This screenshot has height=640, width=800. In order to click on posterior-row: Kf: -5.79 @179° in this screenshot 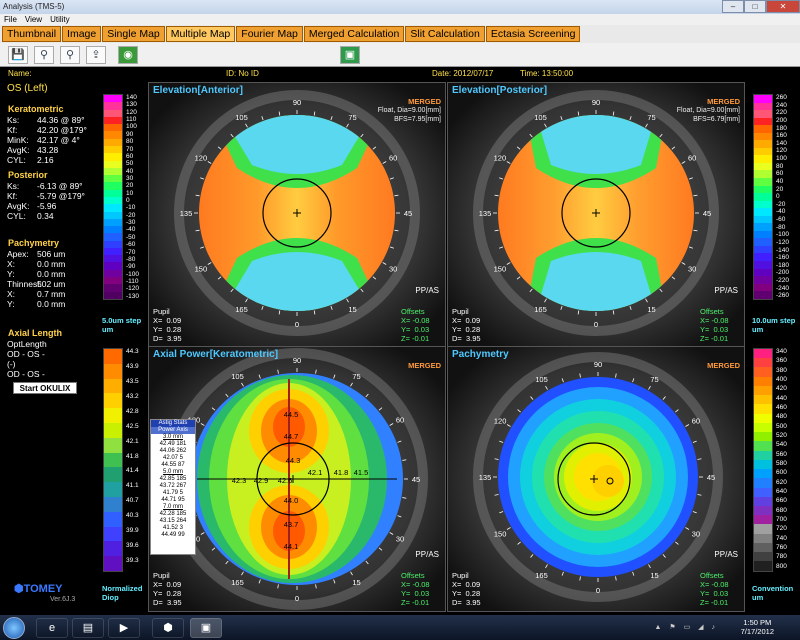, I will do `click(53, 196)`.